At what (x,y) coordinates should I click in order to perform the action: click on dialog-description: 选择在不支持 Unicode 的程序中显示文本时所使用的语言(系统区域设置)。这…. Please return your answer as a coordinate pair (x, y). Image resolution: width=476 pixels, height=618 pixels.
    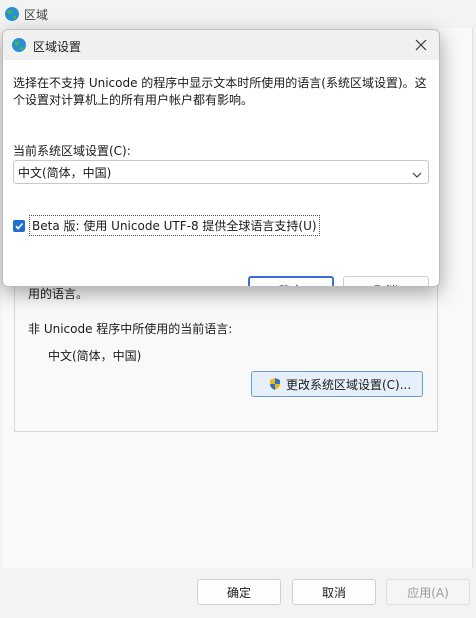
    Looking at the image, I should click on (220, 91).